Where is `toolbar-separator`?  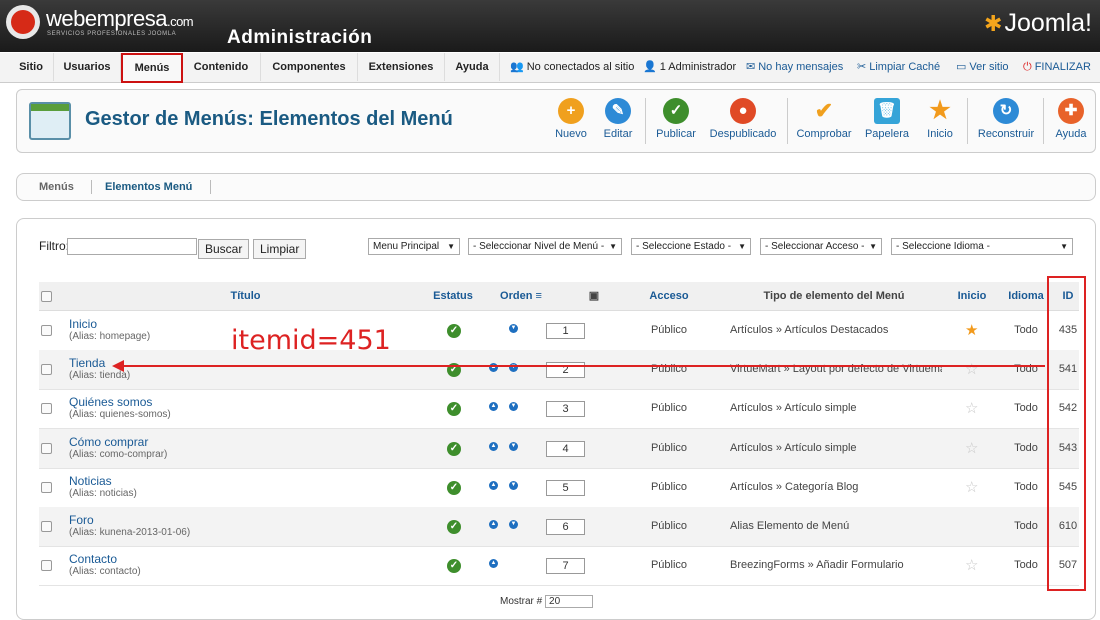
toolbar-separator is located at coordinates (1043, 121).